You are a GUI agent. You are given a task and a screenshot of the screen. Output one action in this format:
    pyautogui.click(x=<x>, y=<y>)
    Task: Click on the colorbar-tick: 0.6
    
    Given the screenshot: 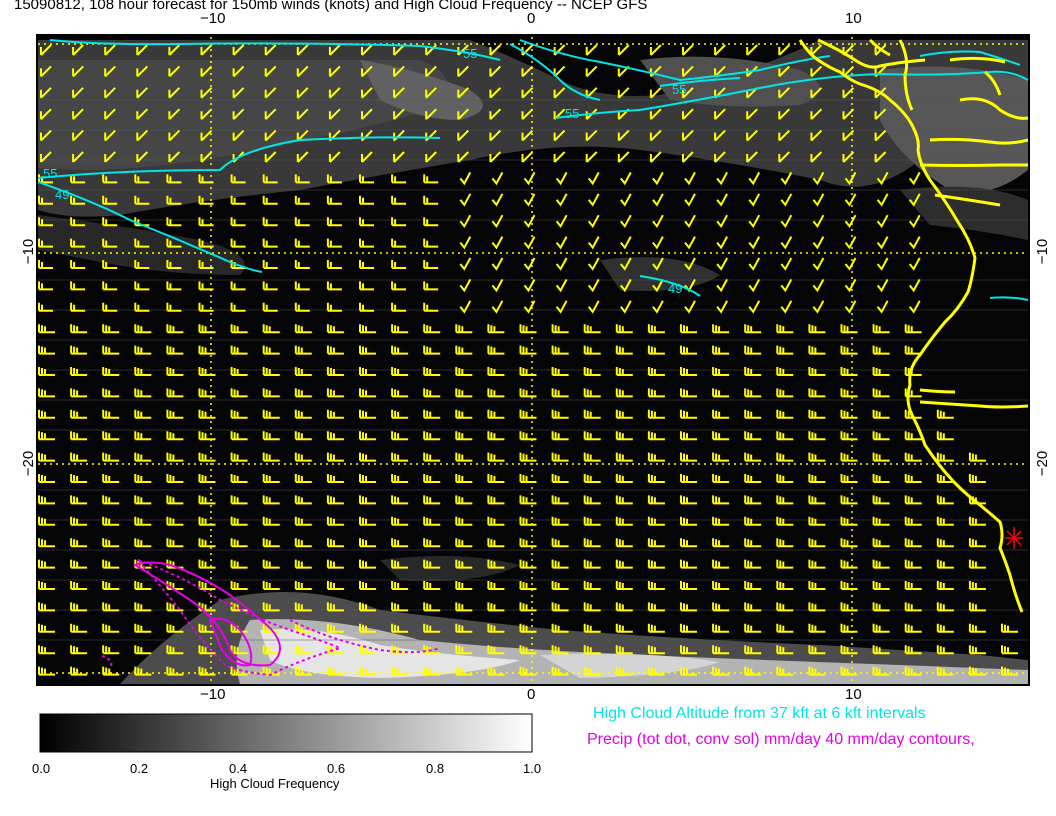 What is the action you would take?
    pyautogui.click(x=336, y=768)
    